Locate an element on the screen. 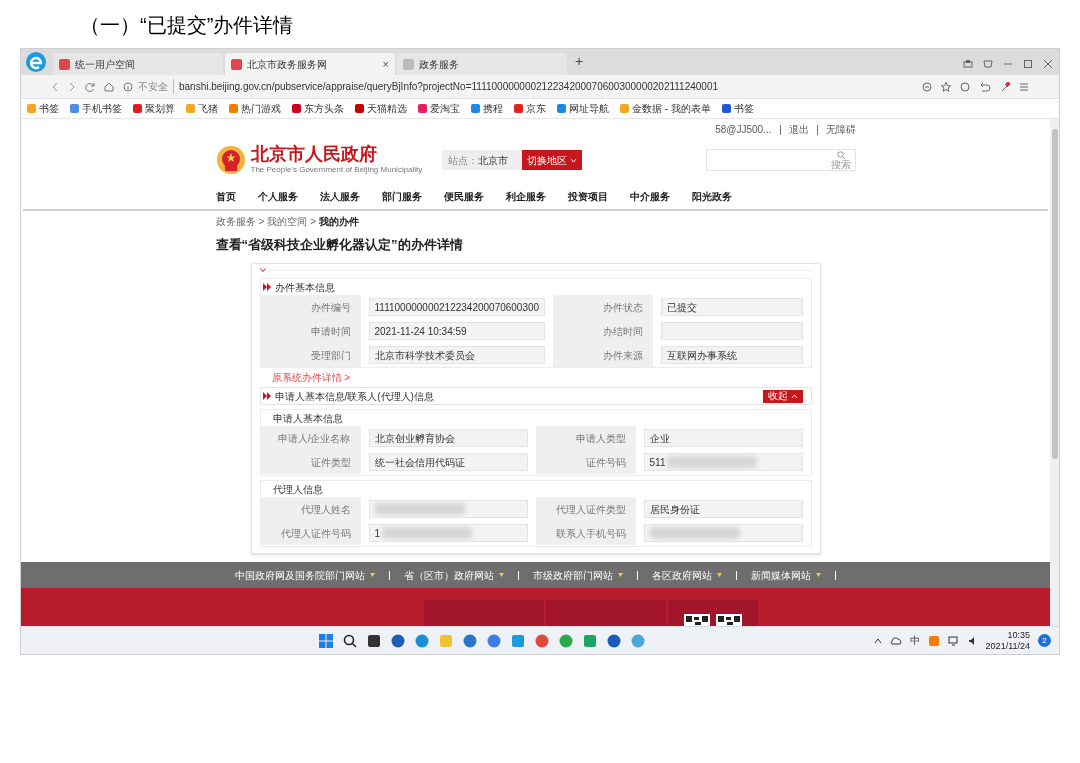  menu-icon is located at coordinates (1024, 86).